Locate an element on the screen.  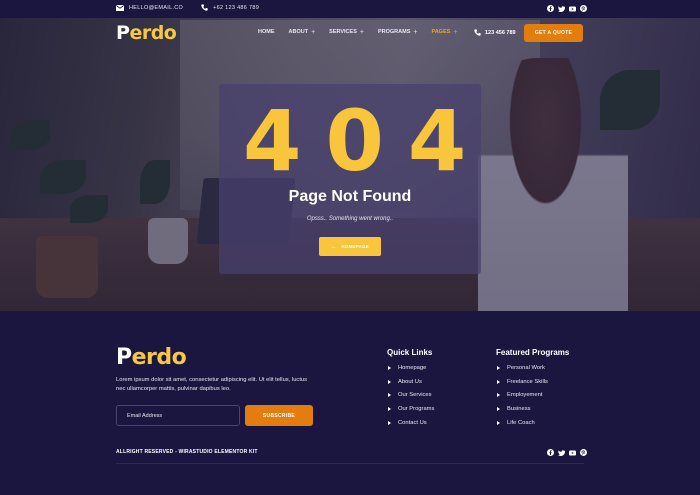
program-link-label: Employement is located at coordinates (525, 395).